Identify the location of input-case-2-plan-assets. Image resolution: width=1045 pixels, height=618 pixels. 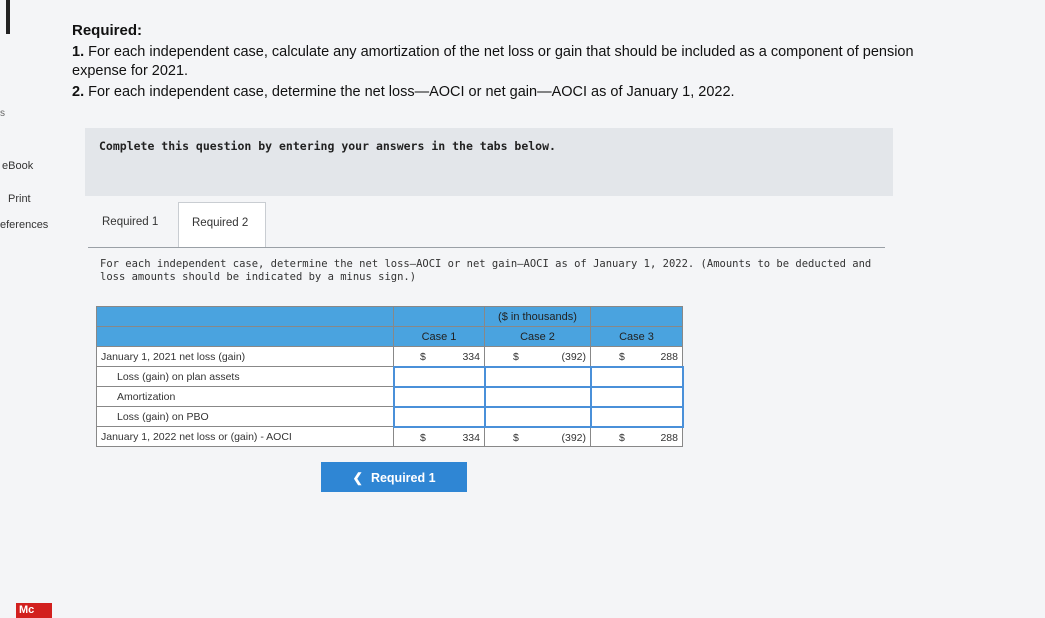
(537, 376).